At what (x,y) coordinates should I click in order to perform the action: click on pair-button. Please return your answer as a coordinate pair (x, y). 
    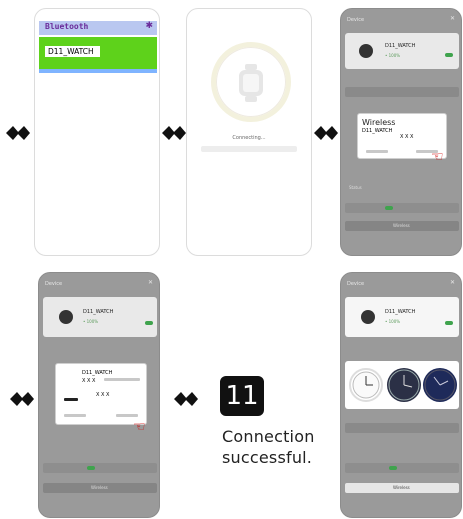
    Looking at the image, I should click on (127, 415).